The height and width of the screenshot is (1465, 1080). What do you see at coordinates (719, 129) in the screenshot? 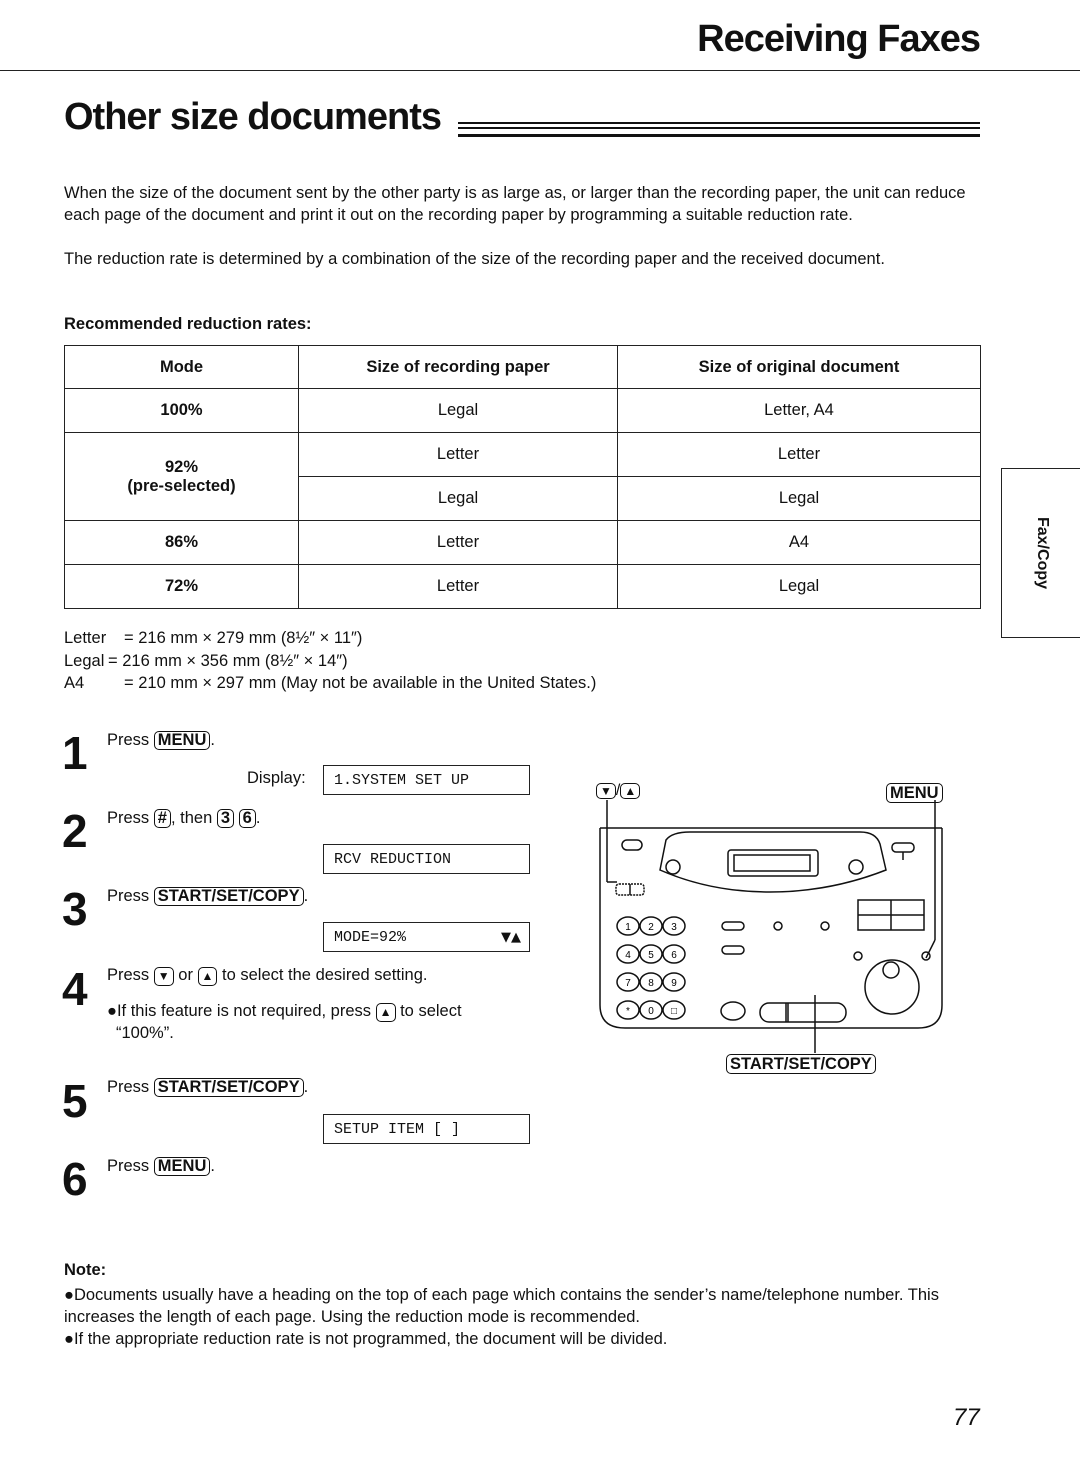
I see `title-rule` at bounding box center [719, 129].